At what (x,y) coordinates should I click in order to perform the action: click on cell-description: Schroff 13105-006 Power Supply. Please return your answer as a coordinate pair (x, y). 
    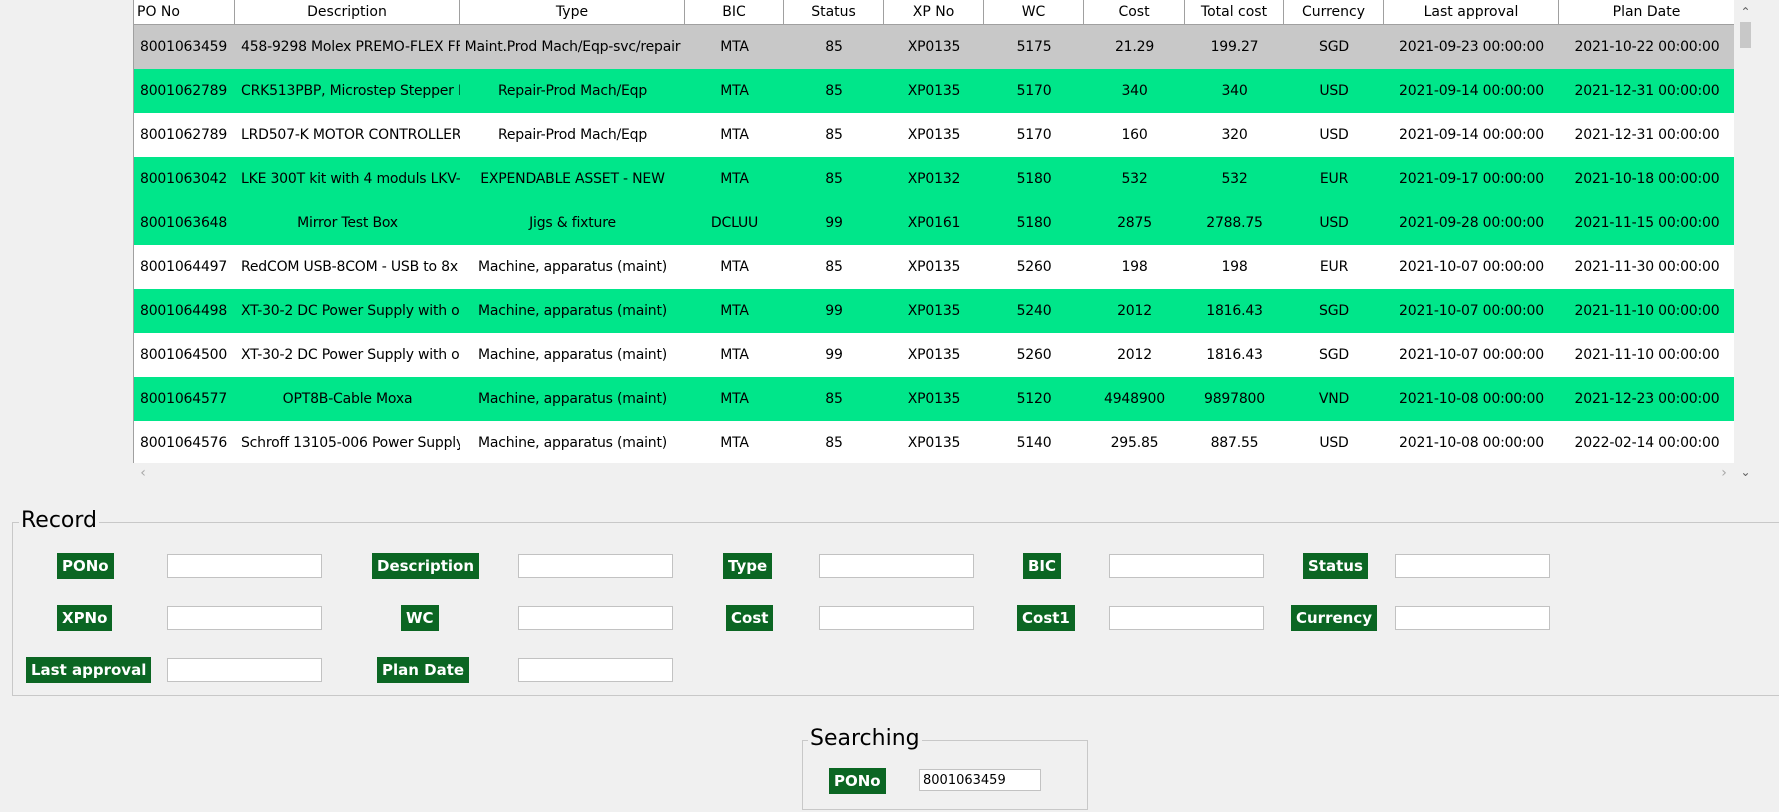
    Looking at the image, I should click on (347, 443).